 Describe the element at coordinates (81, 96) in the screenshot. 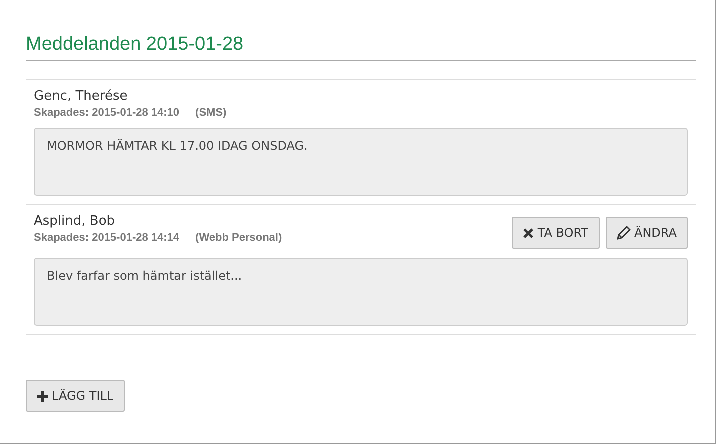

I see `author-name: Genc, Therése` at that location.